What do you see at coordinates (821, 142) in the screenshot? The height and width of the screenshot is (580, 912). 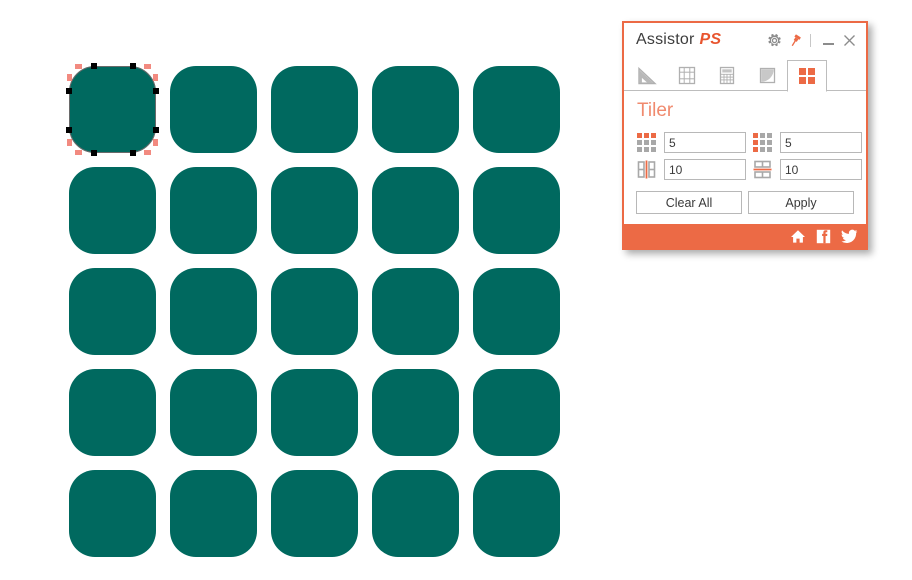 I see `columns-input` at bounding box center [821, 142].